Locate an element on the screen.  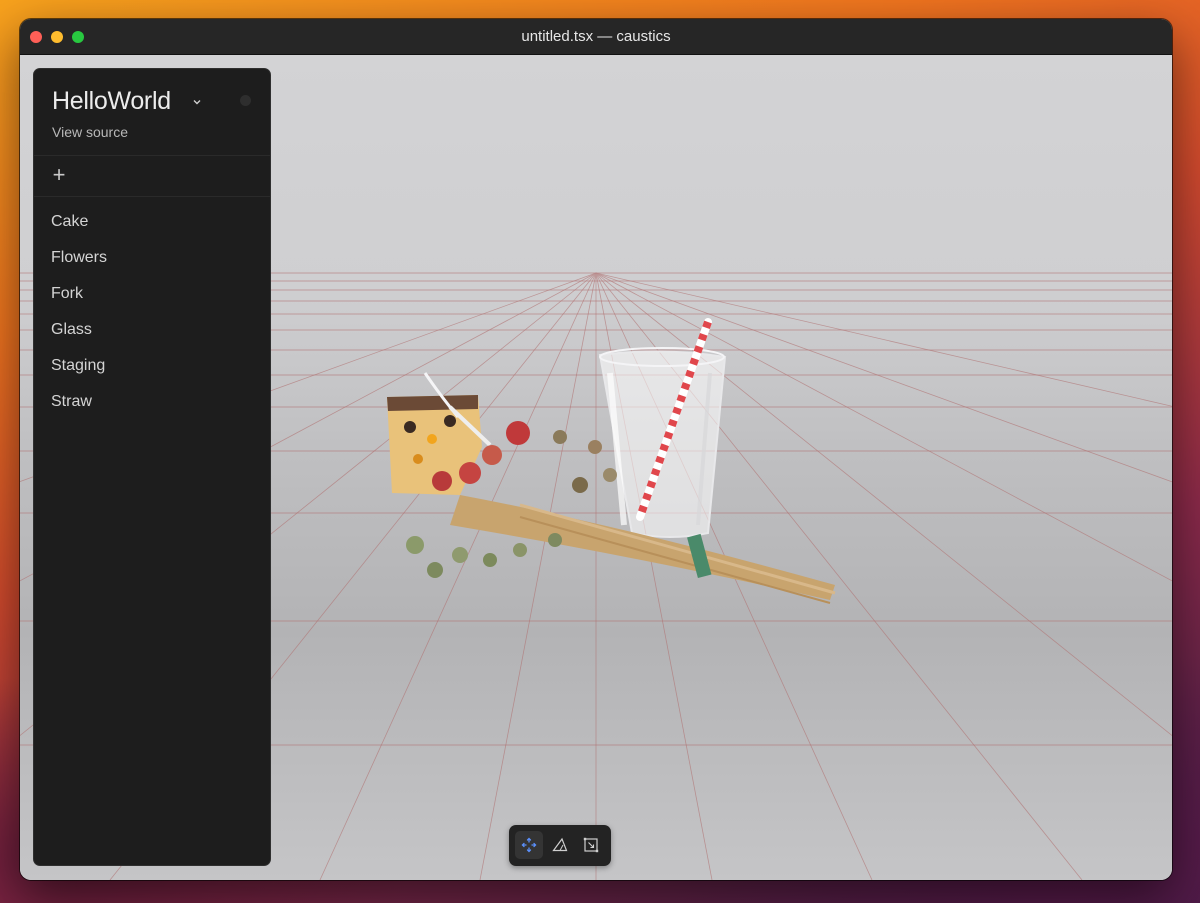
plus-icon: + is located at coordinates (59, 174).